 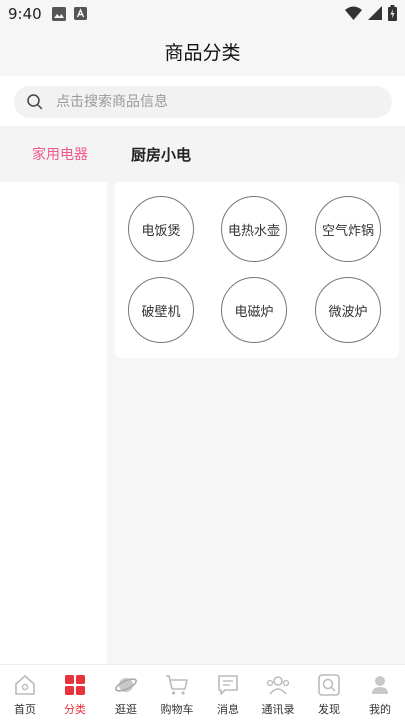 What do you see at coordinates (59, 14) in the screenshot?
I see `image-notification-icon` at bounding box center [59, 14].